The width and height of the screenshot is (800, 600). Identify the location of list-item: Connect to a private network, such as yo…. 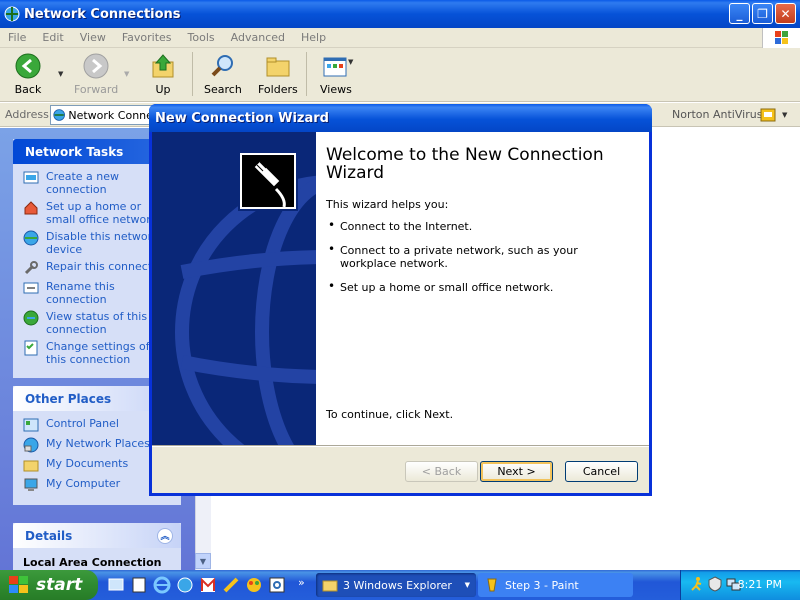
(476, 256).